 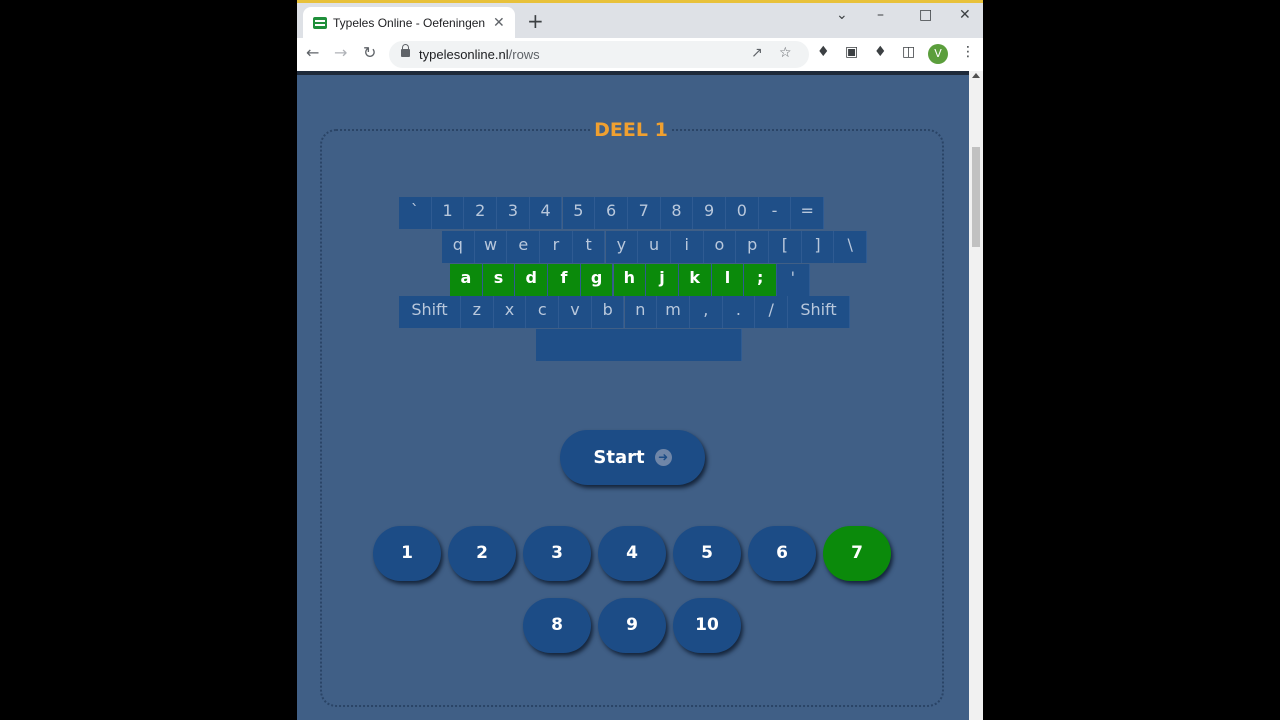 What do you see at coordinates (785, 247) in the screenshot?
I see `keyboard-key: [` at bounding box center [785, 247].